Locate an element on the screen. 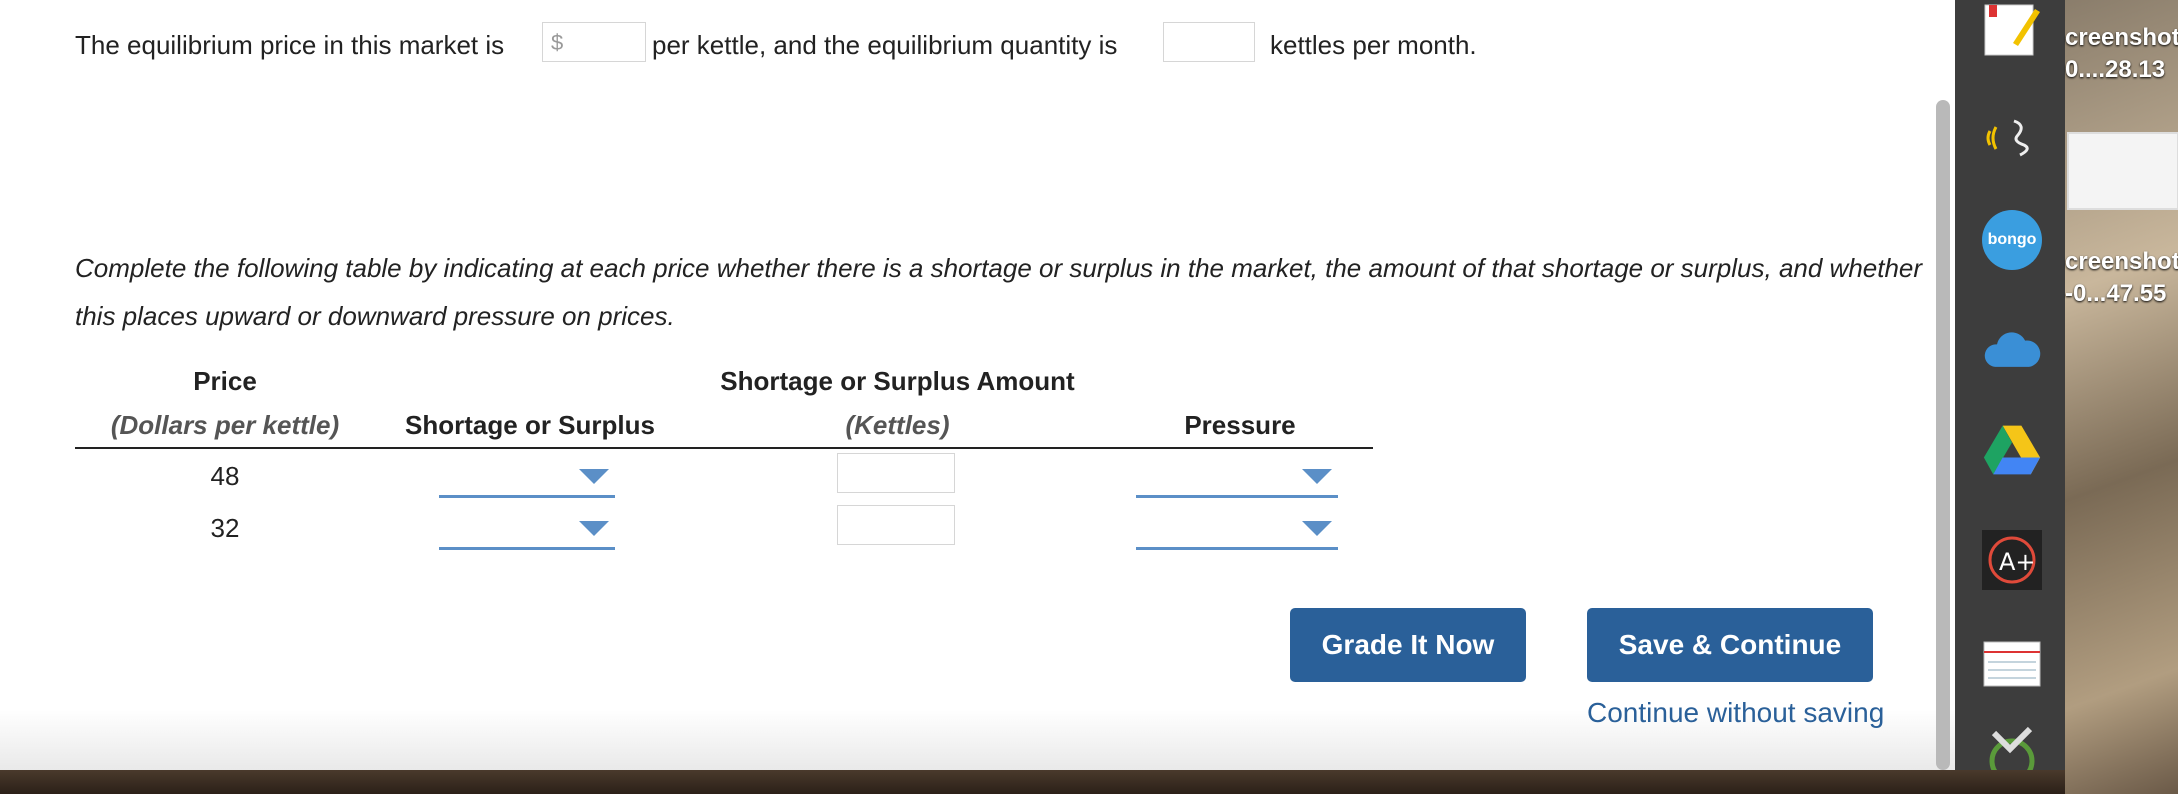 The height and width of the screenshot is (794, 2178). grade-it-now-button: Grade It Now is located at coordinates (1408, 645).